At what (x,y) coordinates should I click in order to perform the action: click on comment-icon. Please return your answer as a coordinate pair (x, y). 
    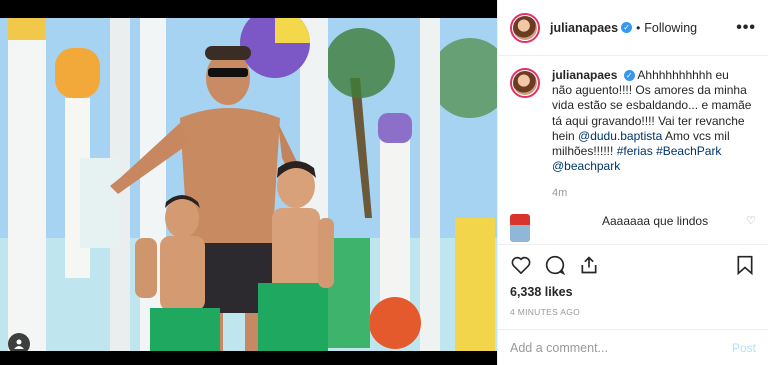
    Looking at the image, I should click on (555, 265).